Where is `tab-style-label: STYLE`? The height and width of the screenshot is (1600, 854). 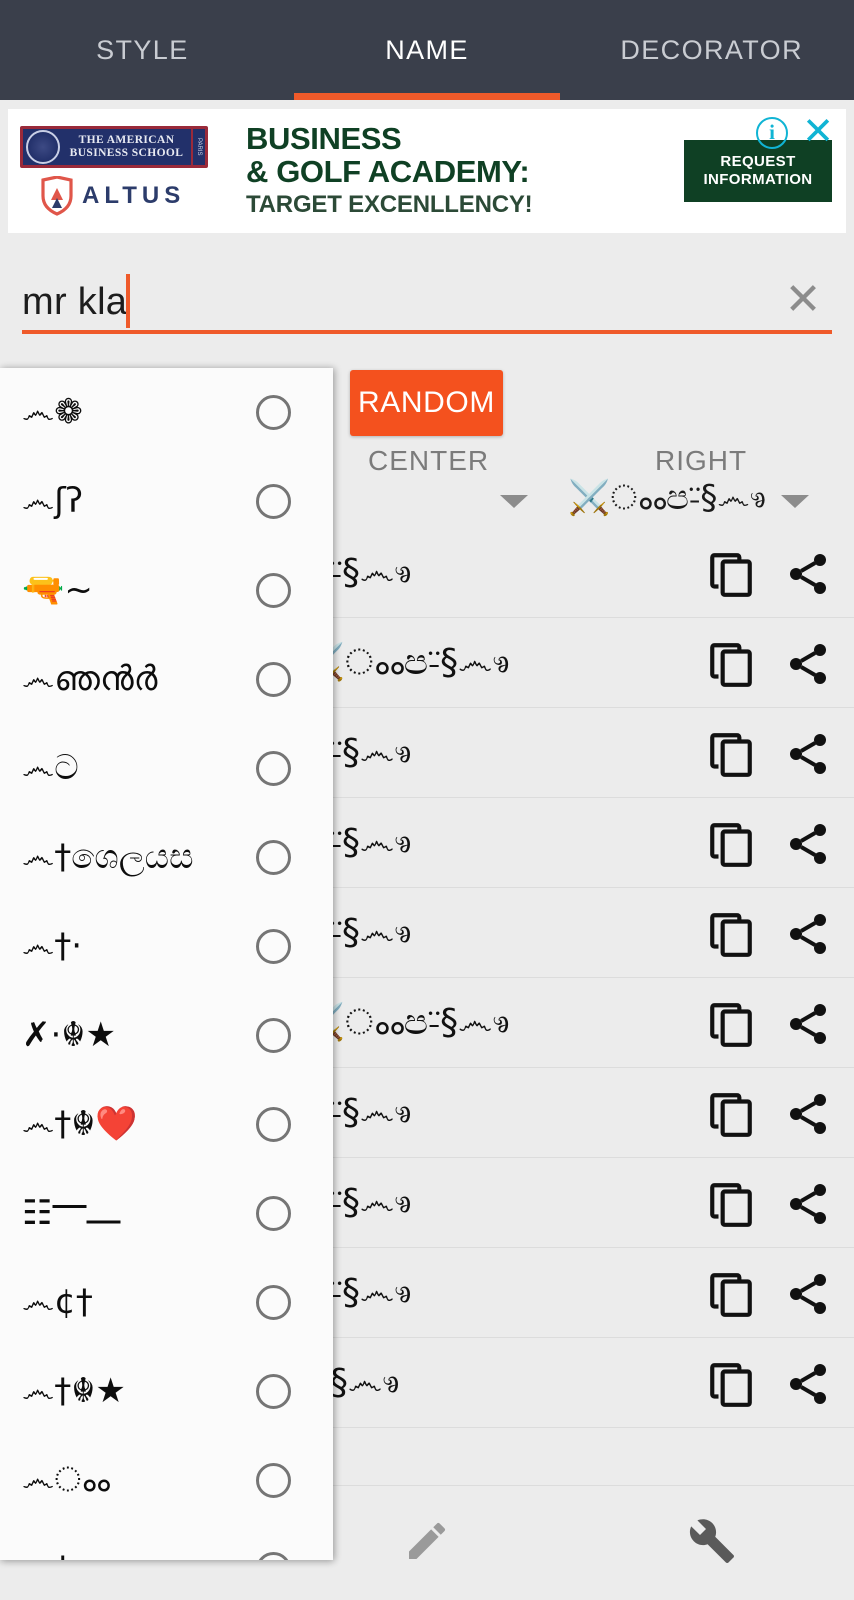
tab-style-label: STYLE is located at coordinates (142, 50).